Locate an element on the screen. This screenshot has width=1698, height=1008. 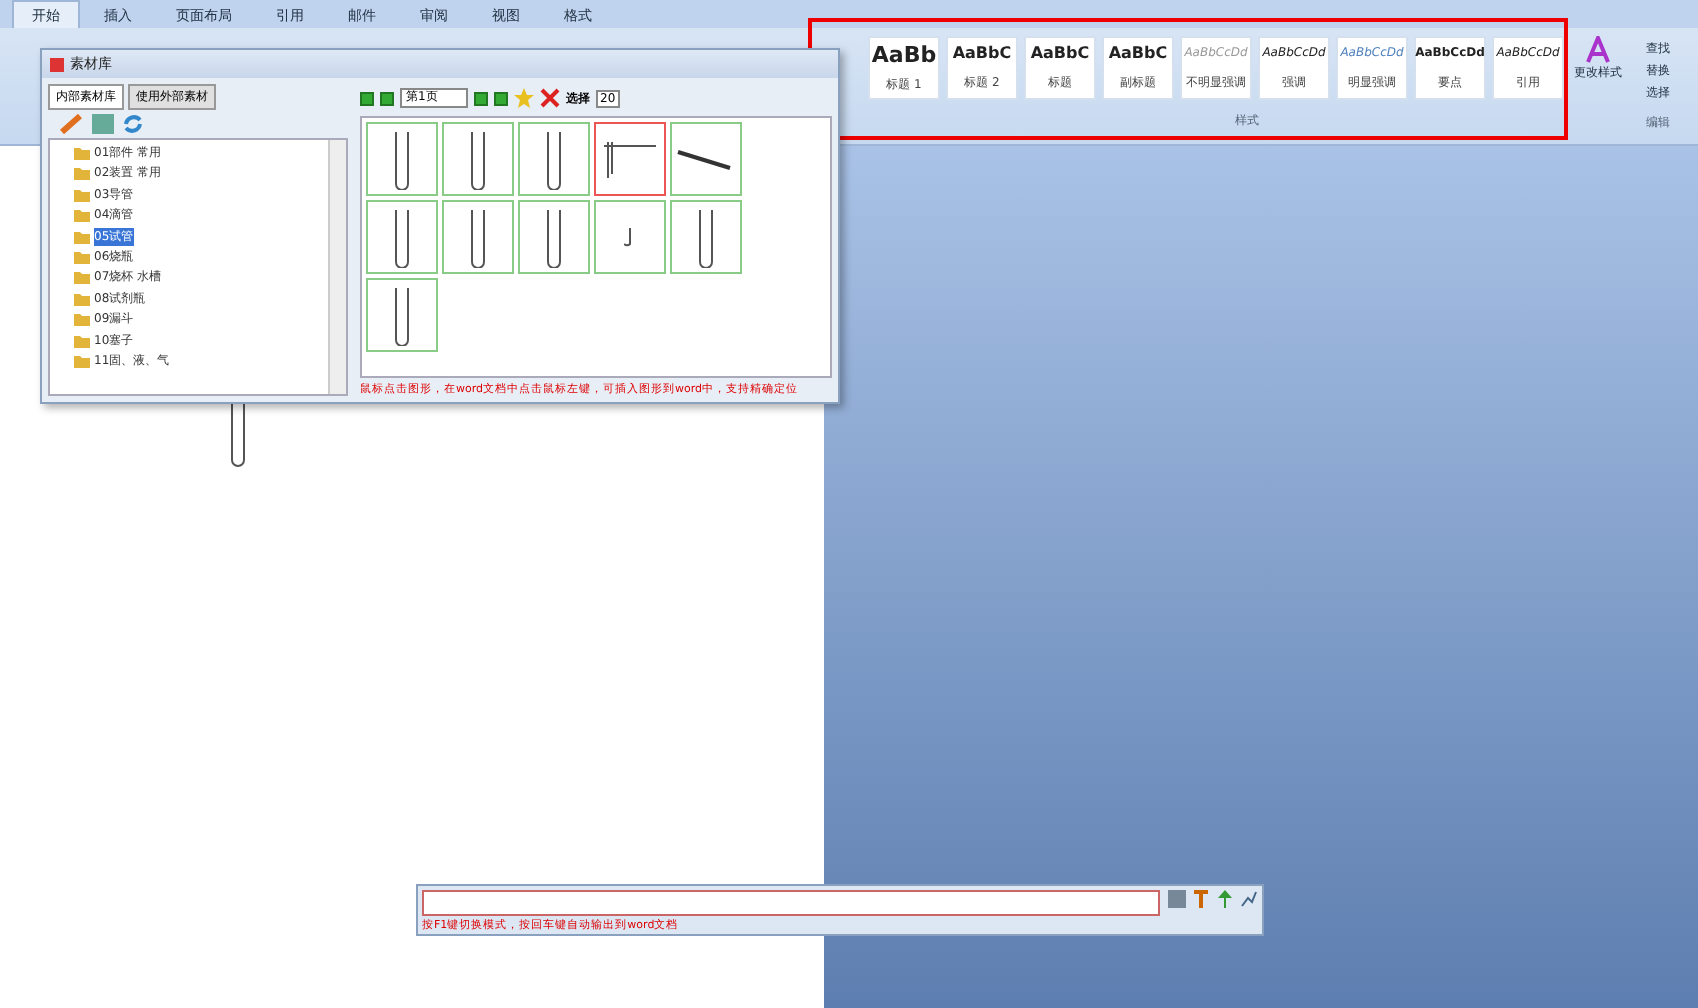
arrow-icon is located at coordinates (1225, 899).